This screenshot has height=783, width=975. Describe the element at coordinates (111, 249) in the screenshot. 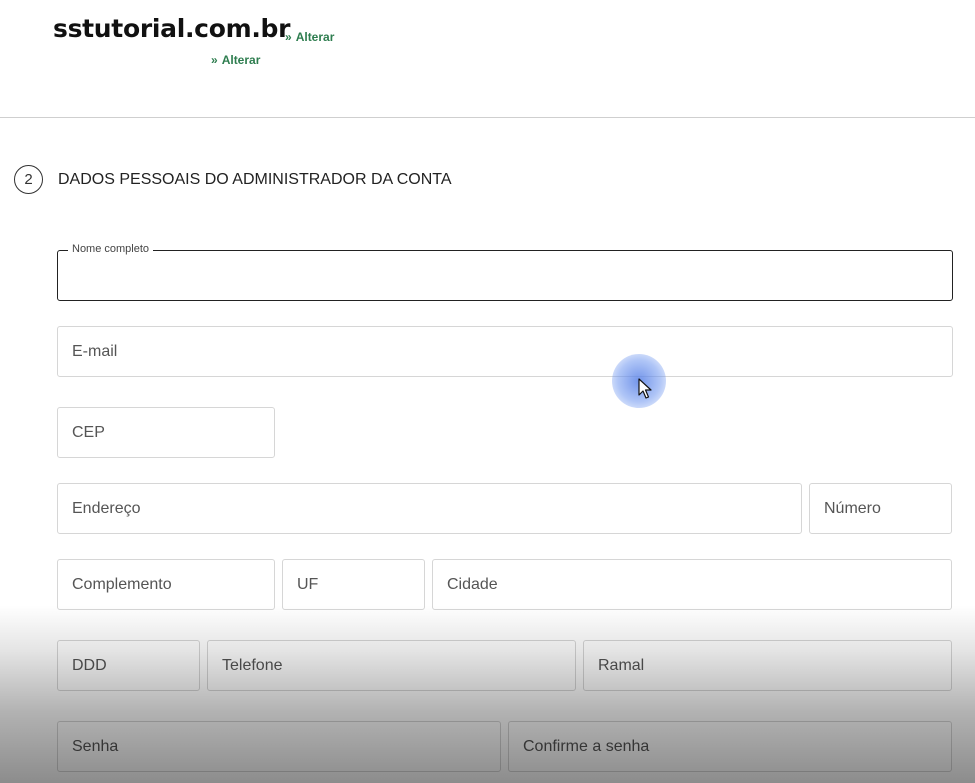

I see `full-name-label: Nome completo` at that location.